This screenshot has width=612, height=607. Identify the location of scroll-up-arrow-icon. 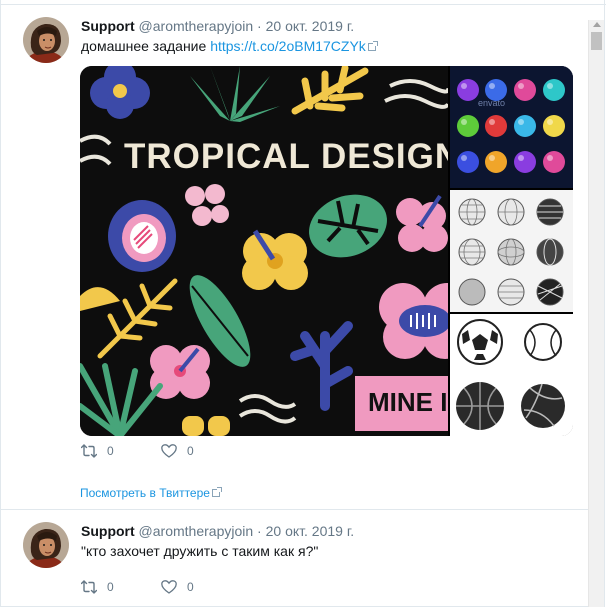
(597, 24).